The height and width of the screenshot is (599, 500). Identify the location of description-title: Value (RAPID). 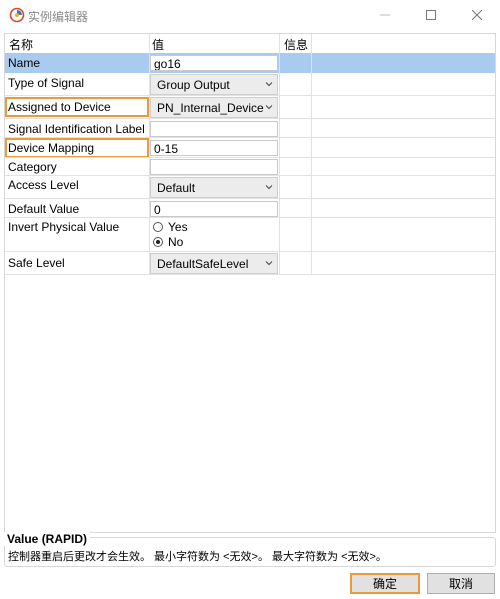
(47, 539).